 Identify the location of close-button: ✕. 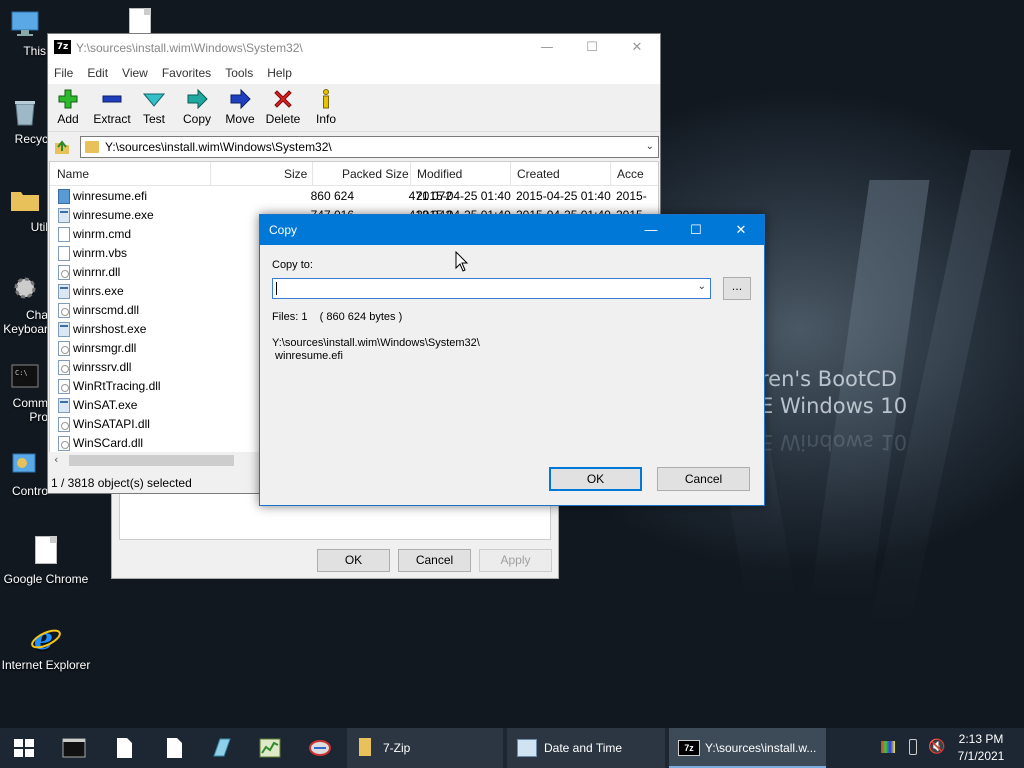
(637, 48).